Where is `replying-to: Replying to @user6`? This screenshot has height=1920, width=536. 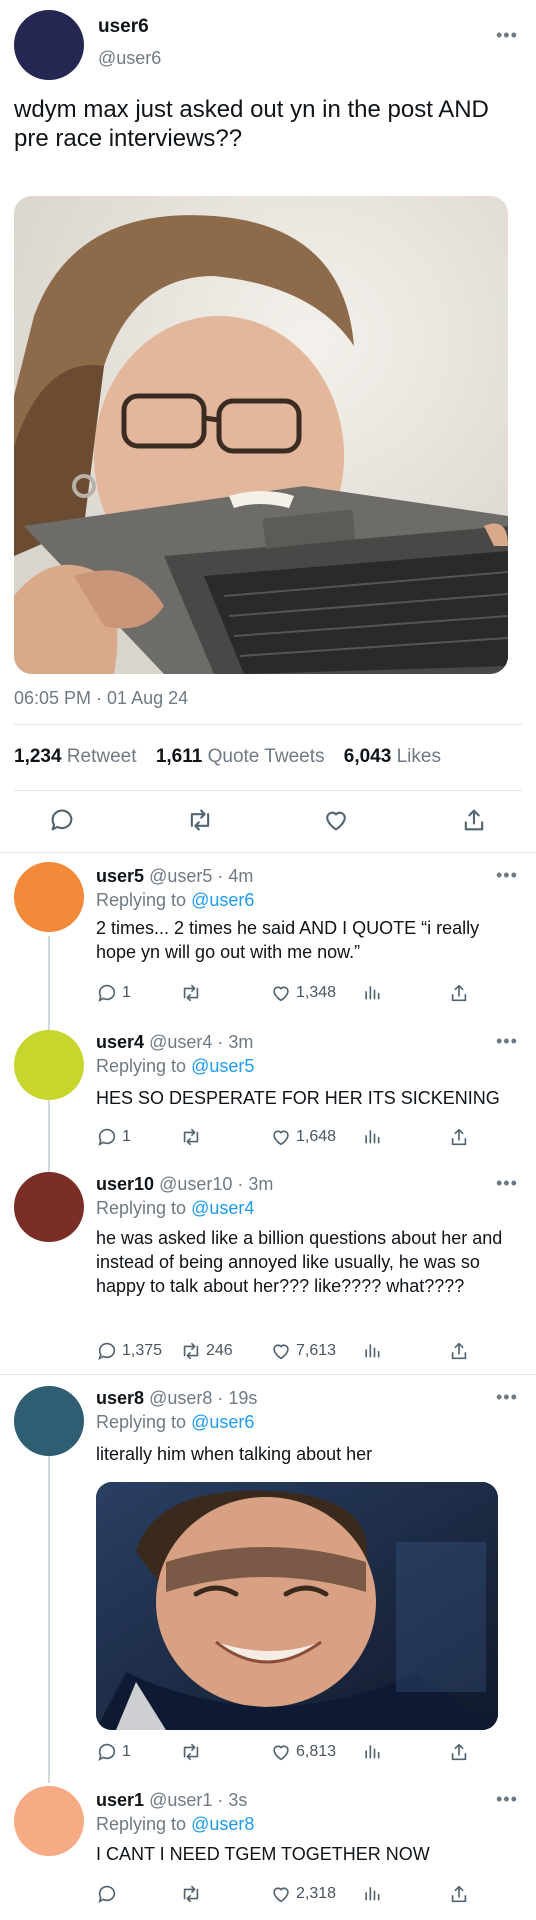
replying-to: Replying to @user6 is located at coordinates (175, 1422).